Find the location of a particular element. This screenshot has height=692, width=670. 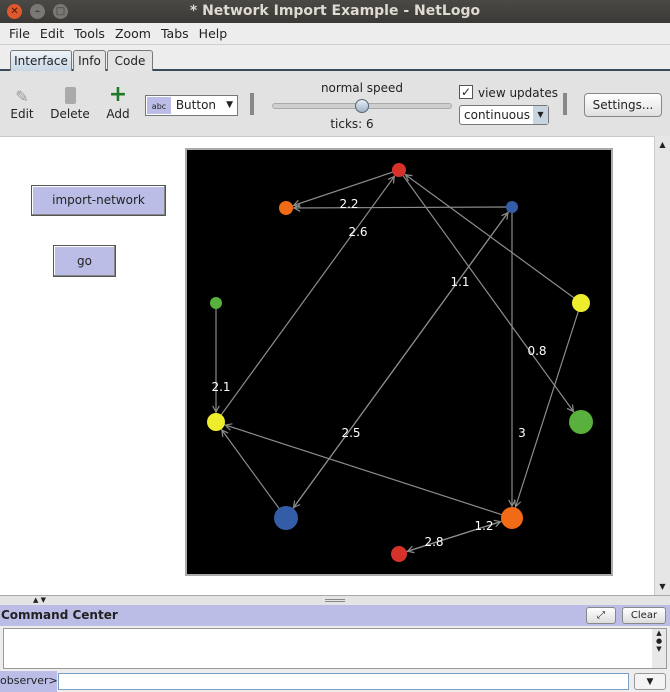

delete-button: Delete is located at coordinates (70, 104).